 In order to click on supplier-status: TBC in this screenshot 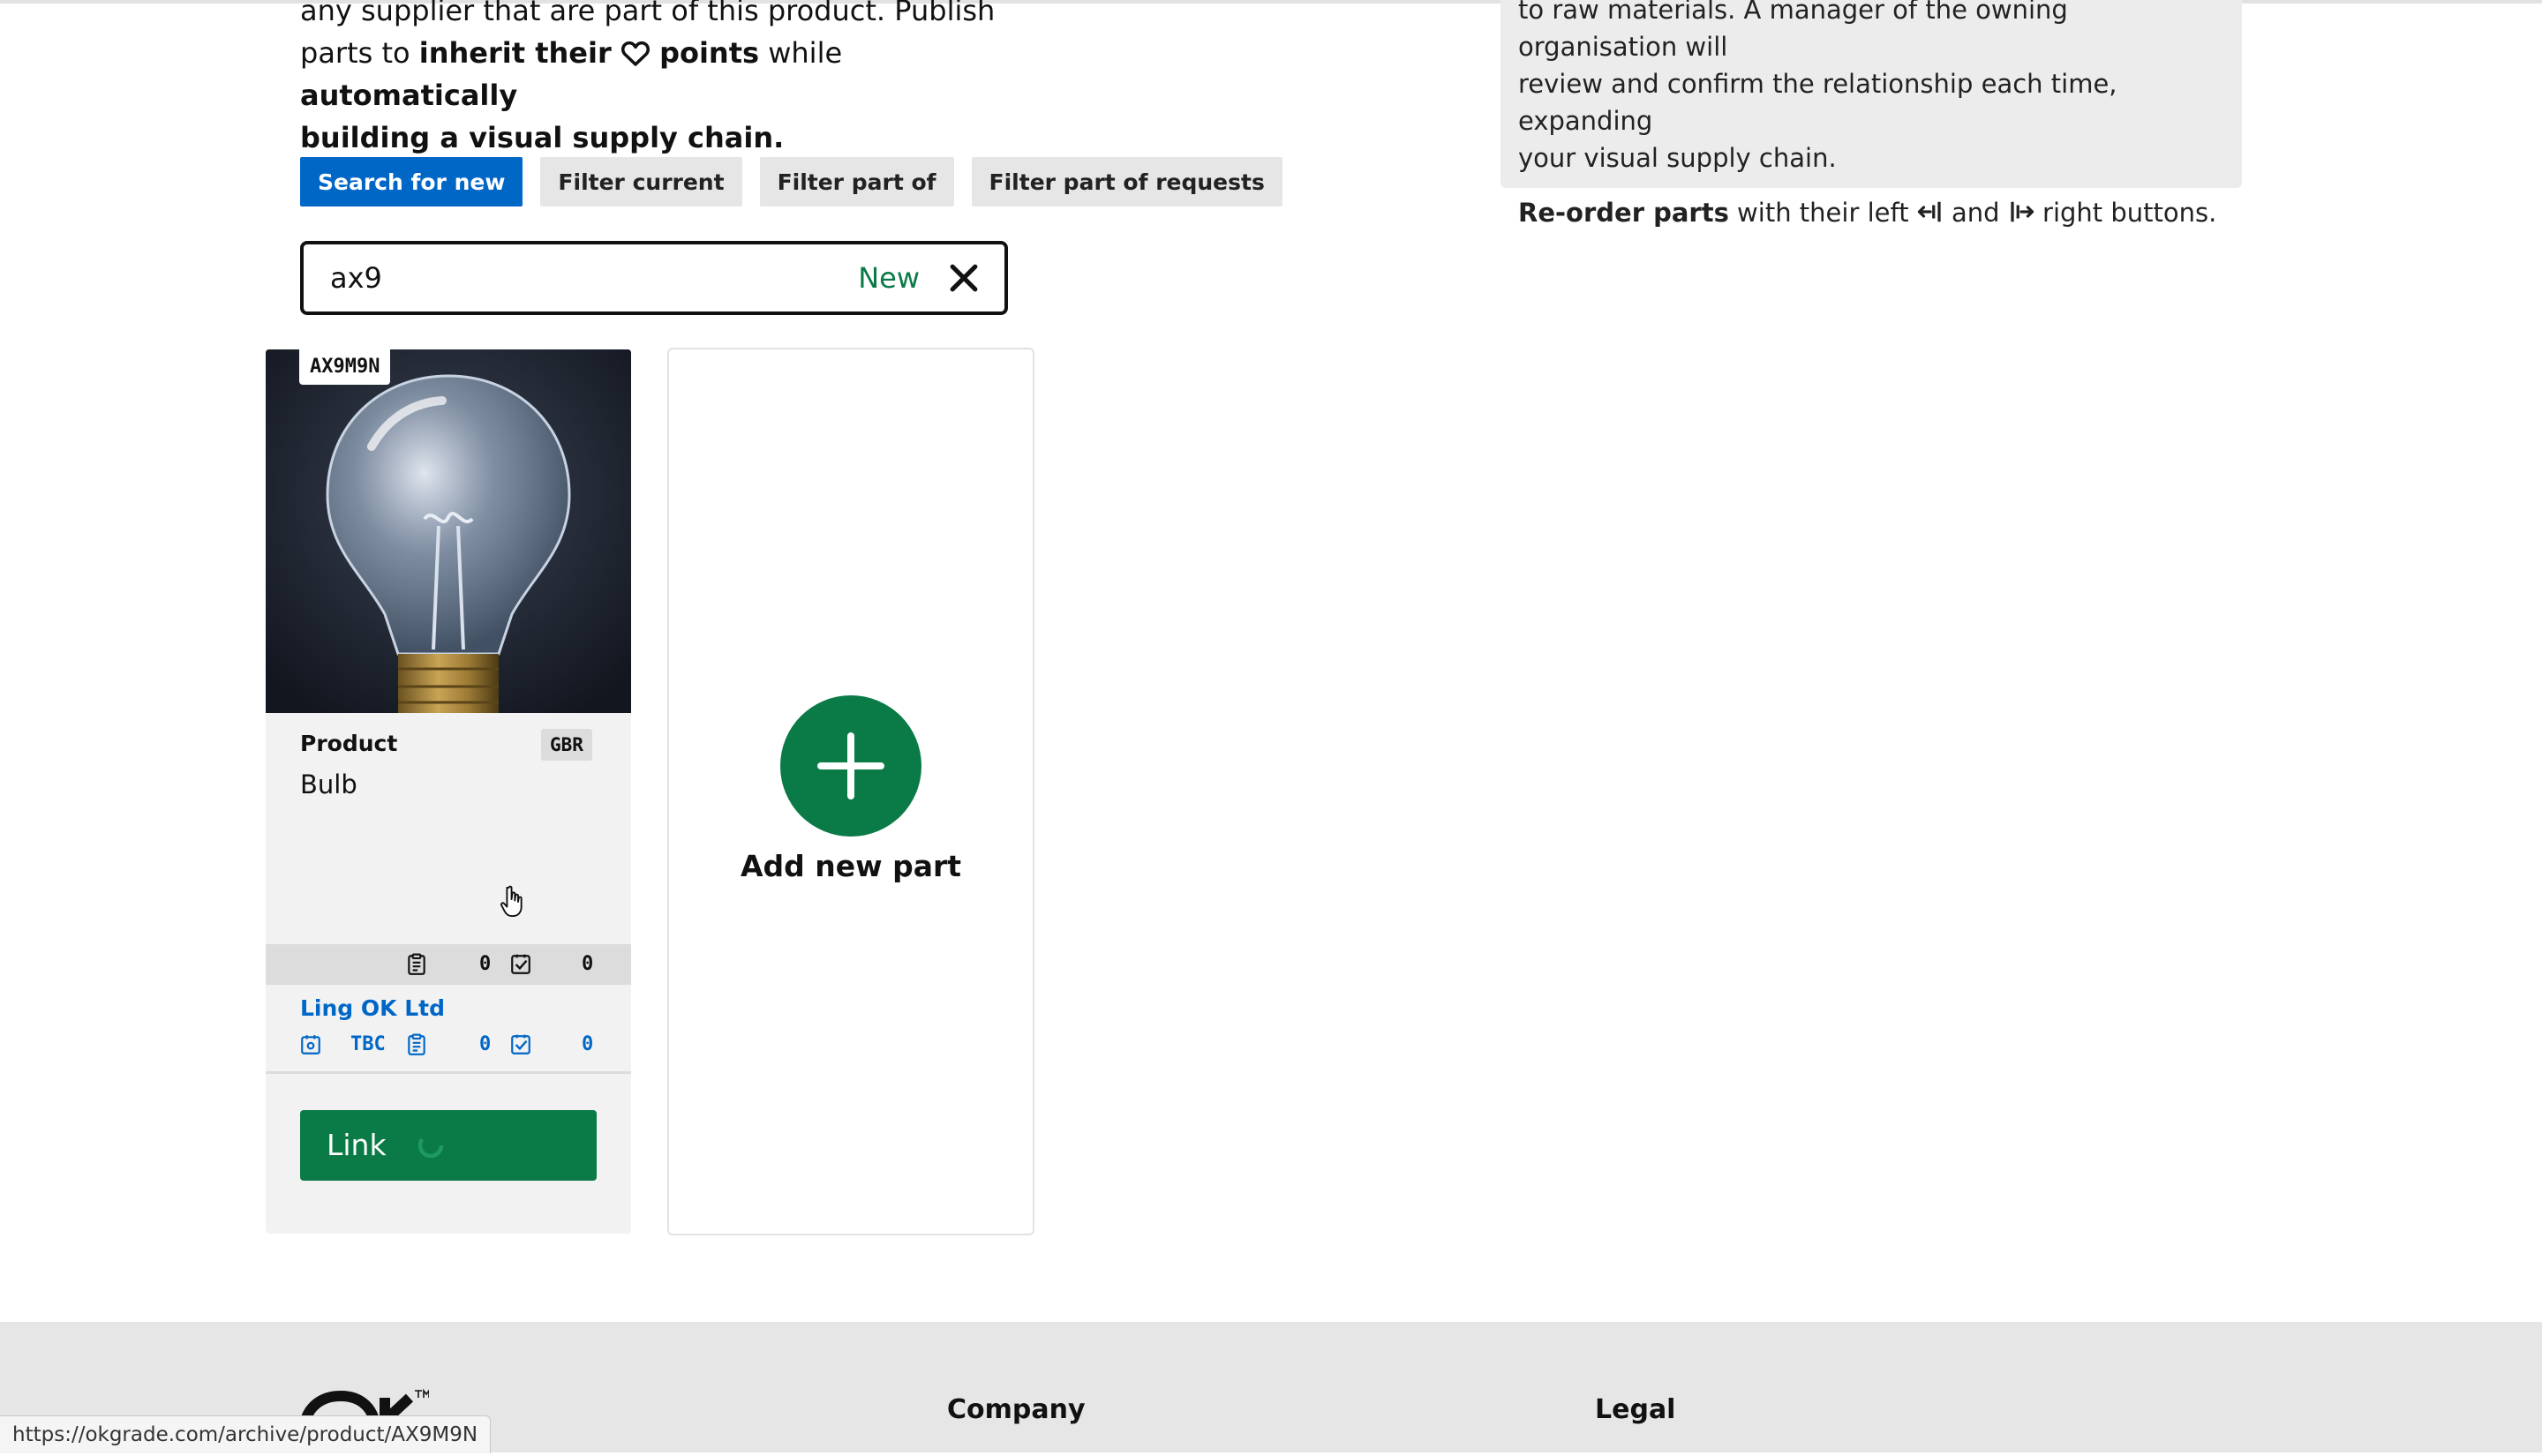, I will do `click(368, 1044)`.